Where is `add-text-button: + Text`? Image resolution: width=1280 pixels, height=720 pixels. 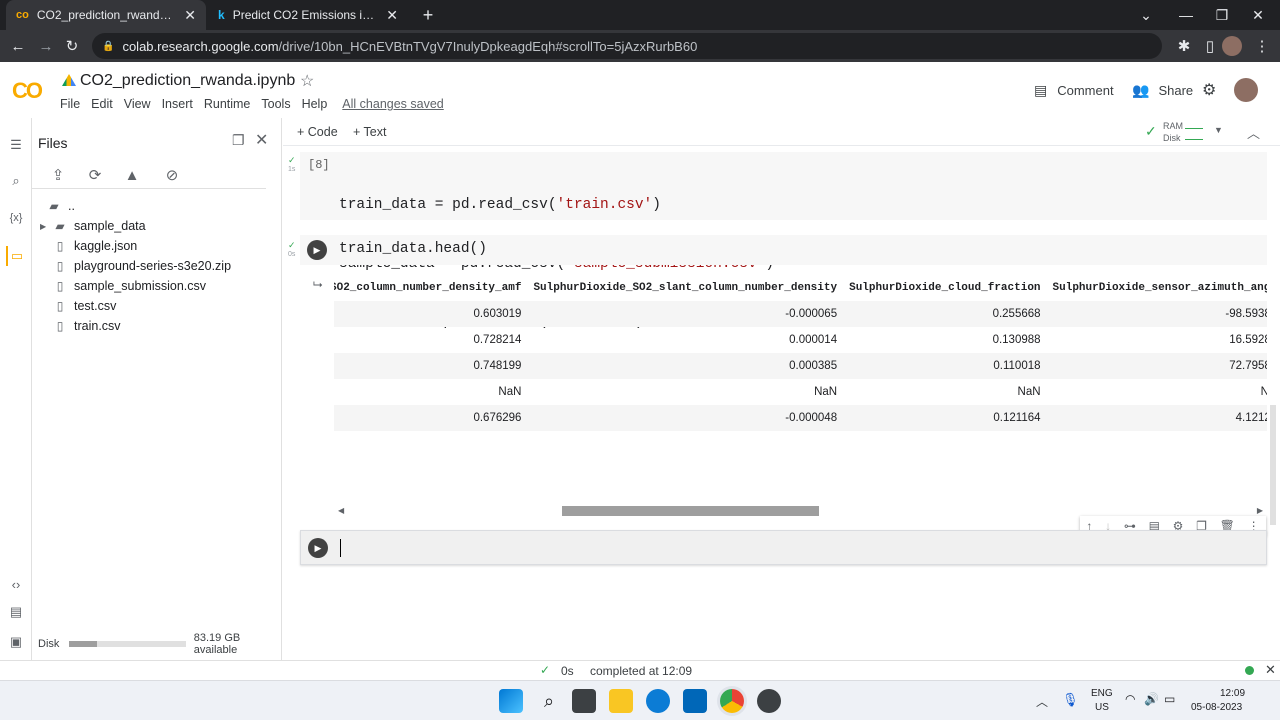 add-text-button: + Text is located at coordinates (369, 132).